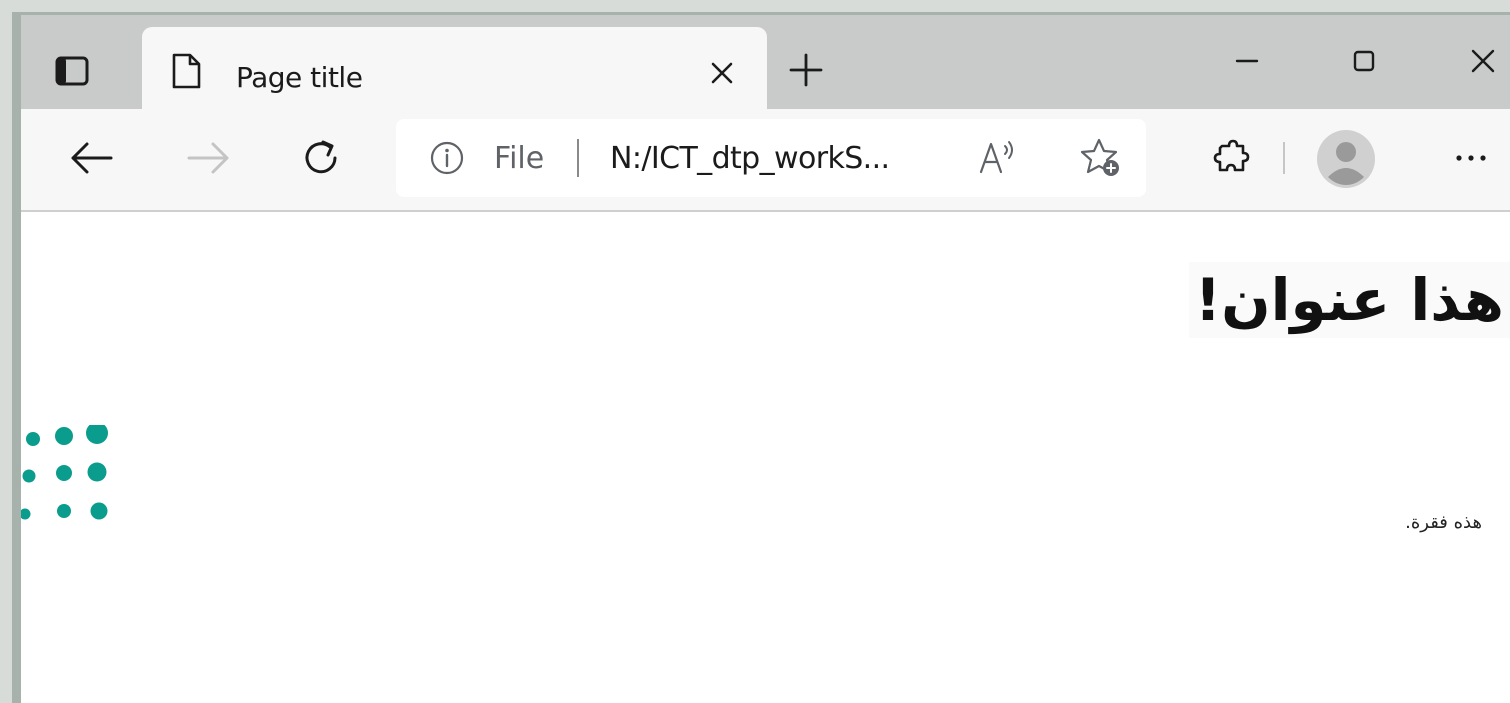 This screenshot has height=703, width=1510. I want to click on more-button, so click(1471, 158).